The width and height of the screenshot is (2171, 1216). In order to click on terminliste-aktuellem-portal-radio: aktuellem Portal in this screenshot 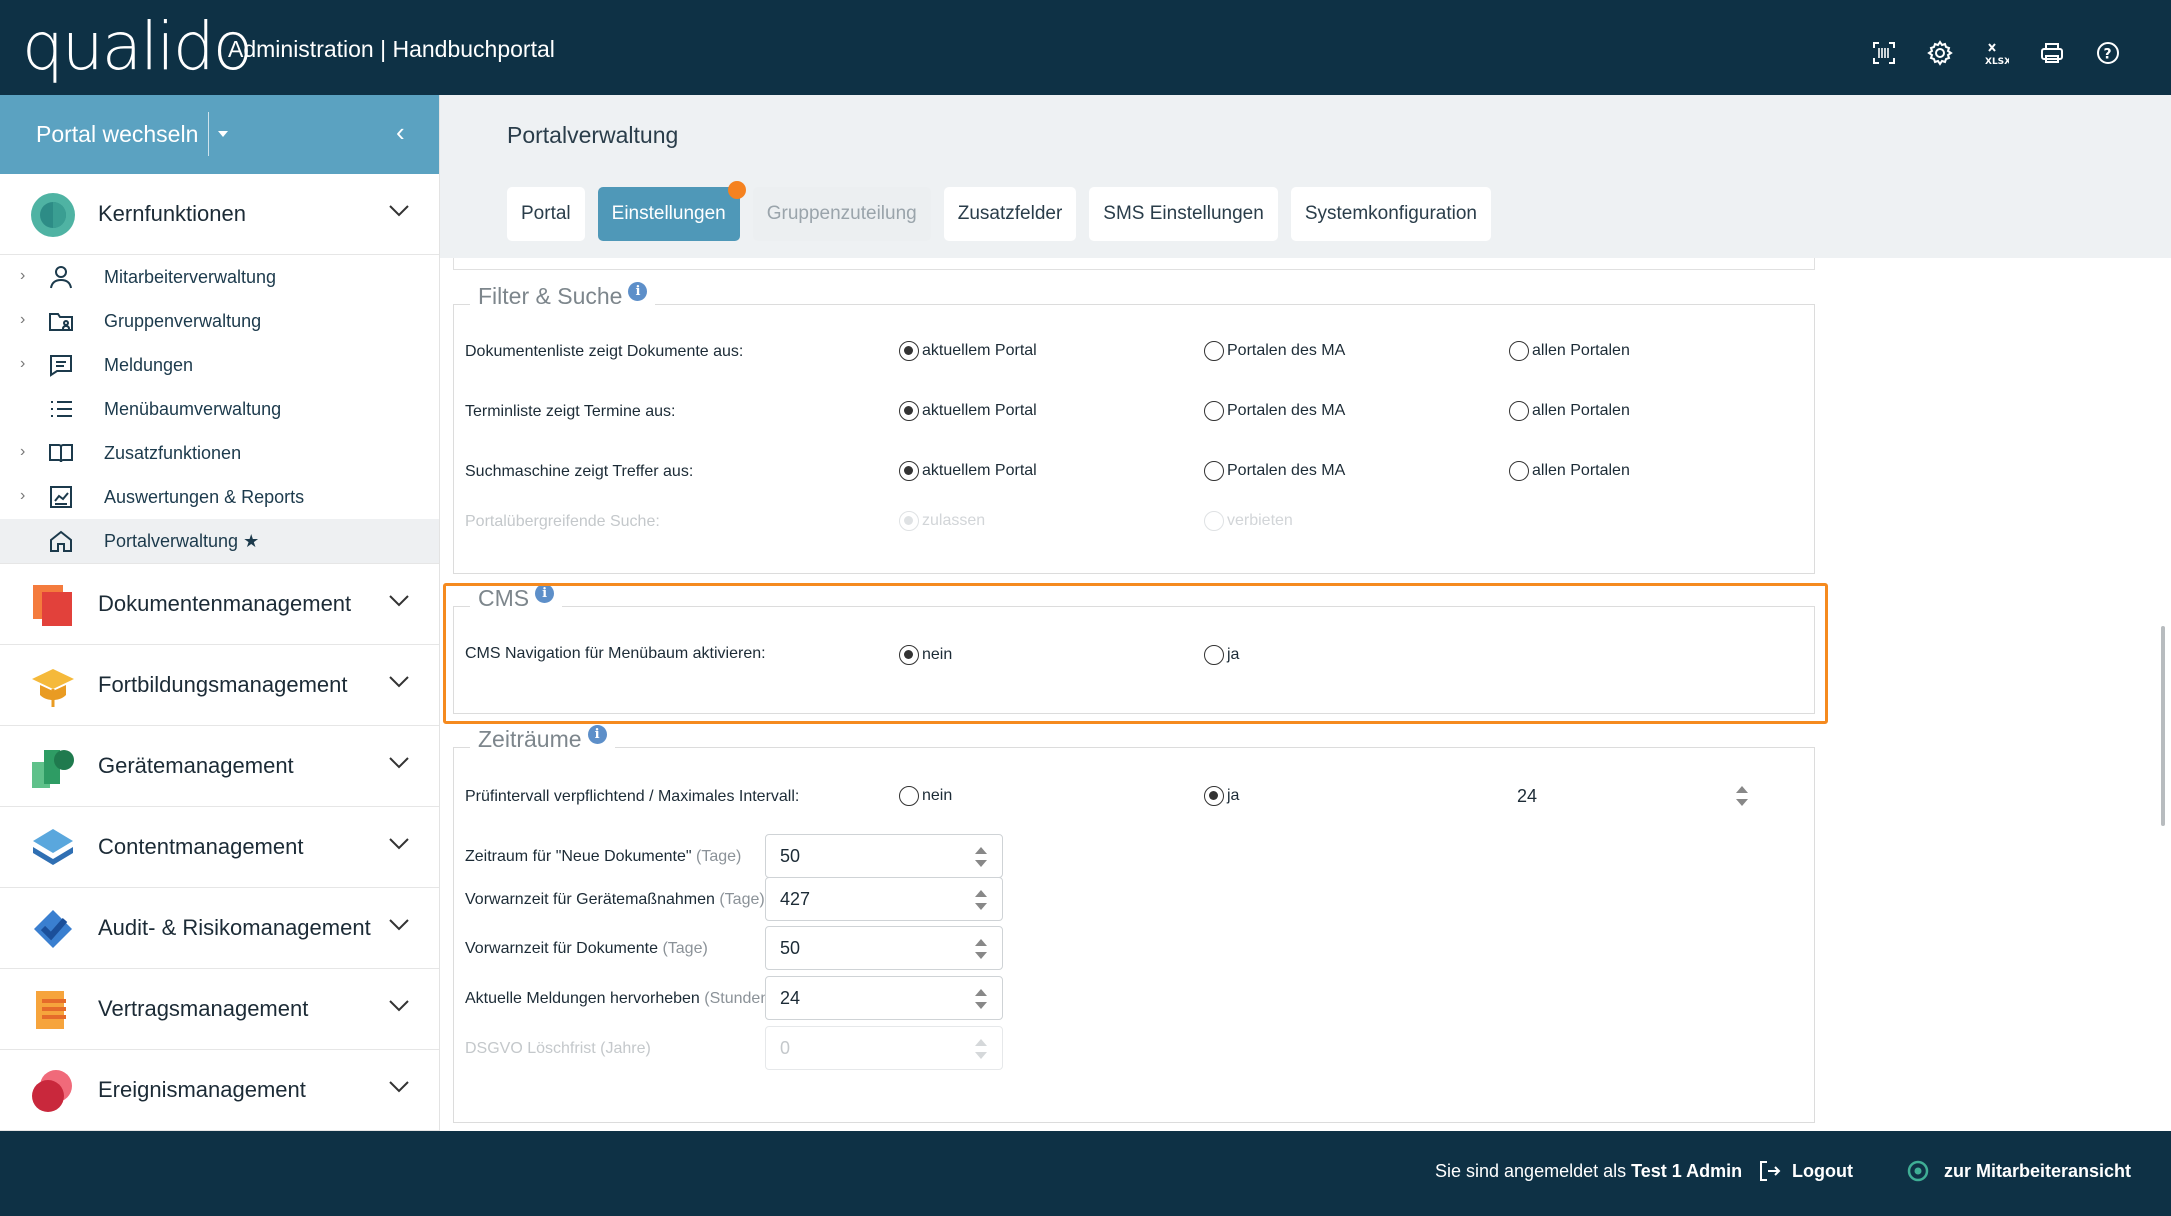, I will do `click(968, 411)`.